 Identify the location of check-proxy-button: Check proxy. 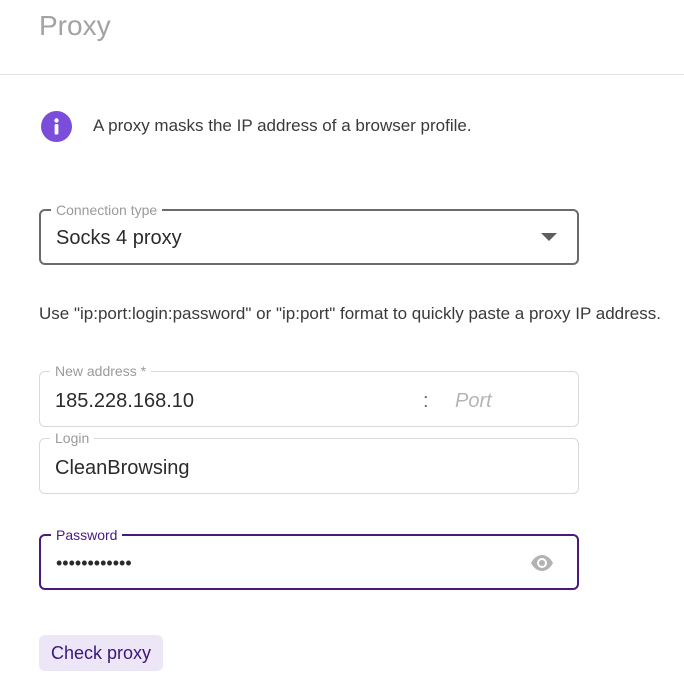
(101, 653).